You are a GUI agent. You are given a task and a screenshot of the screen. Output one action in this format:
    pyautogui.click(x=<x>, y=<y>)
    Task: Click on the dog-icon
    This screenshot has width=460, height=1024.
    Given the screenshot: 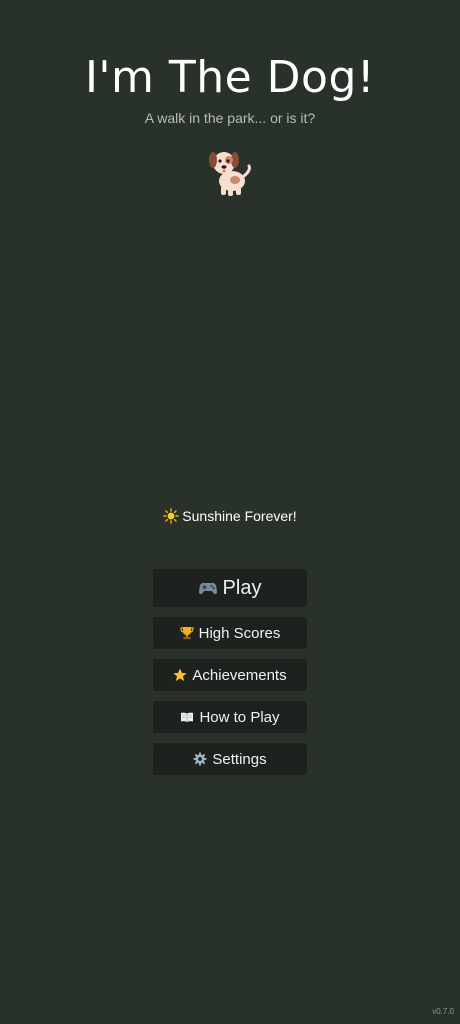 What is the action you would take?
    pyautogui.click(x=230, y=174)
    